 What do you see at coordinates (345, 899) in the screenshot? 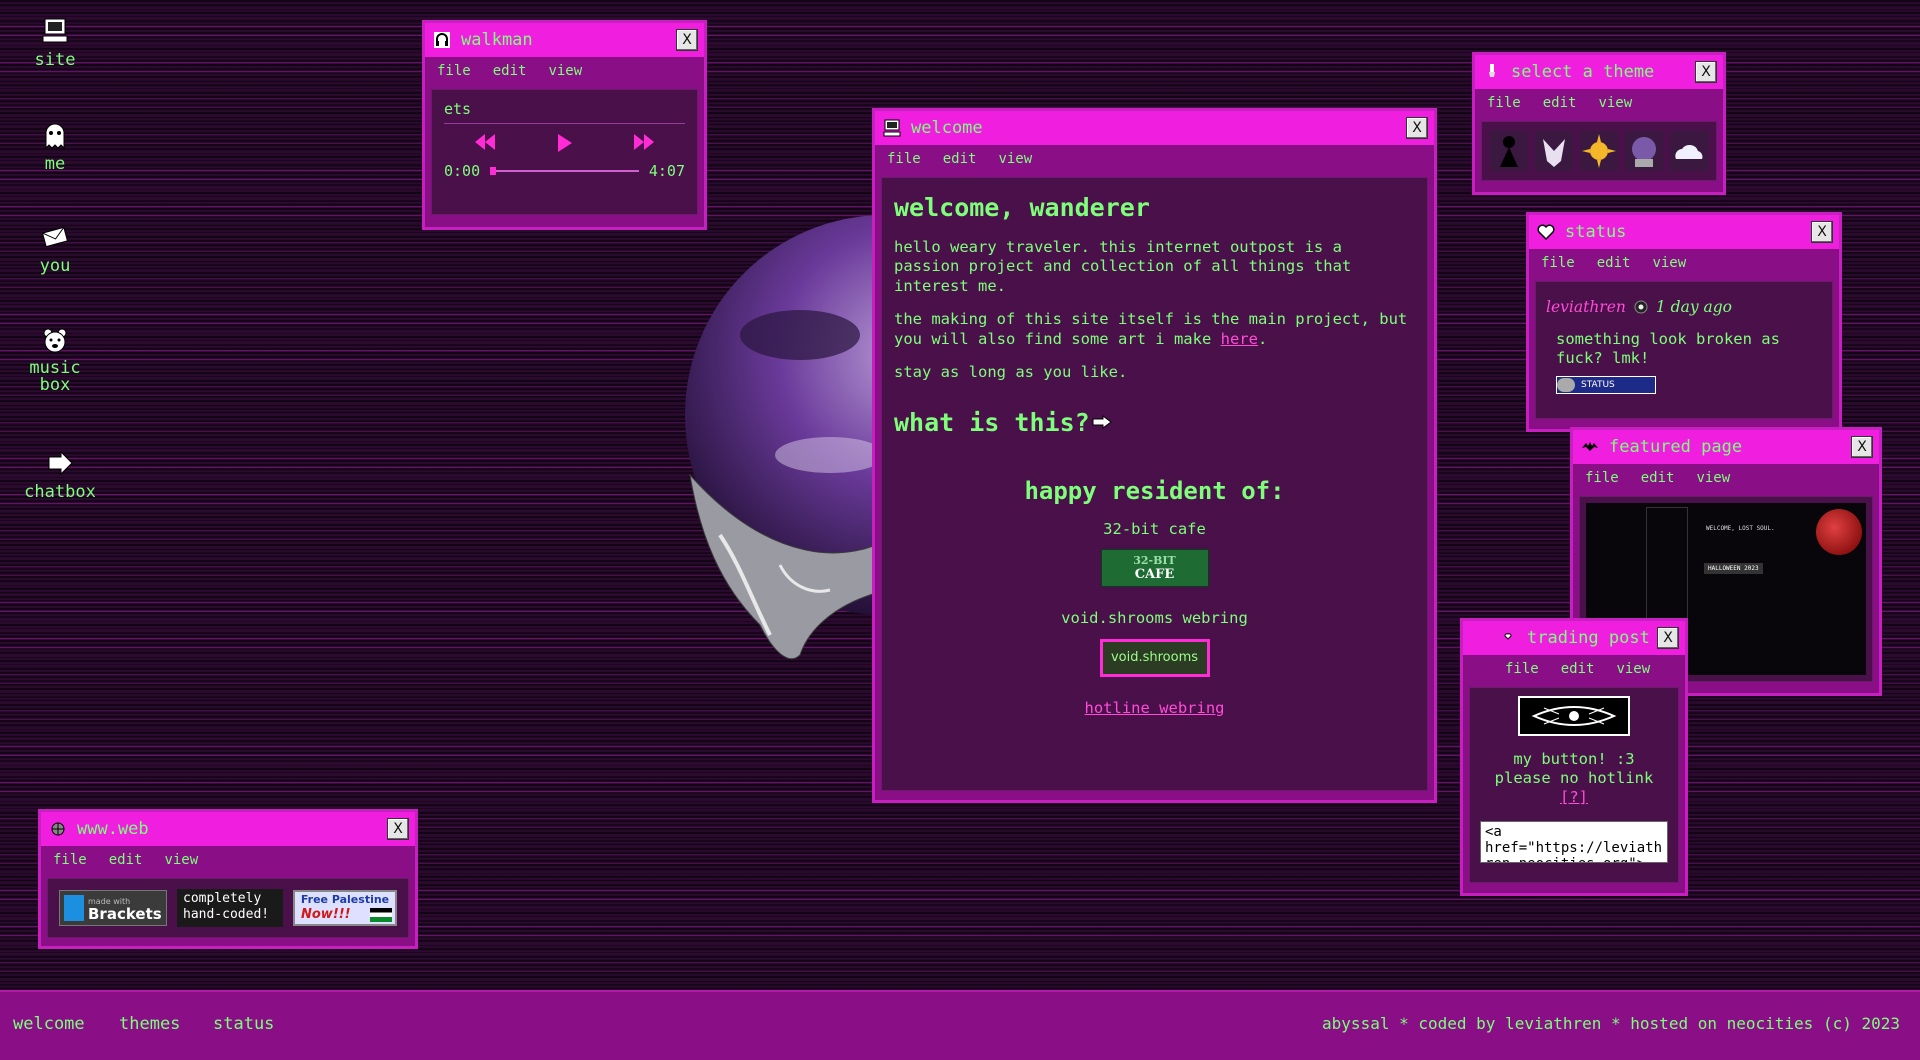
I see `palestine-line1: Free Palestine` at bounding box center [345, 899].